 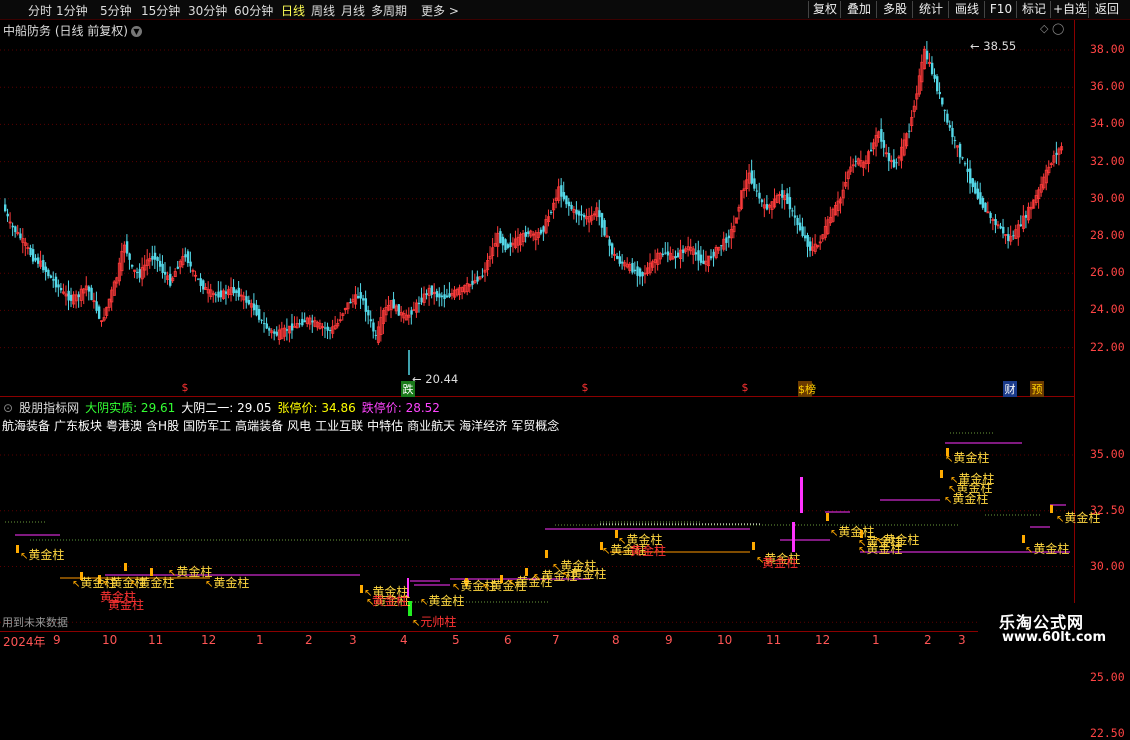 What do you see at coordinates (807, 389) in the screenshot?
I see `event-marker: $榜` at bounding box center [807, 389].